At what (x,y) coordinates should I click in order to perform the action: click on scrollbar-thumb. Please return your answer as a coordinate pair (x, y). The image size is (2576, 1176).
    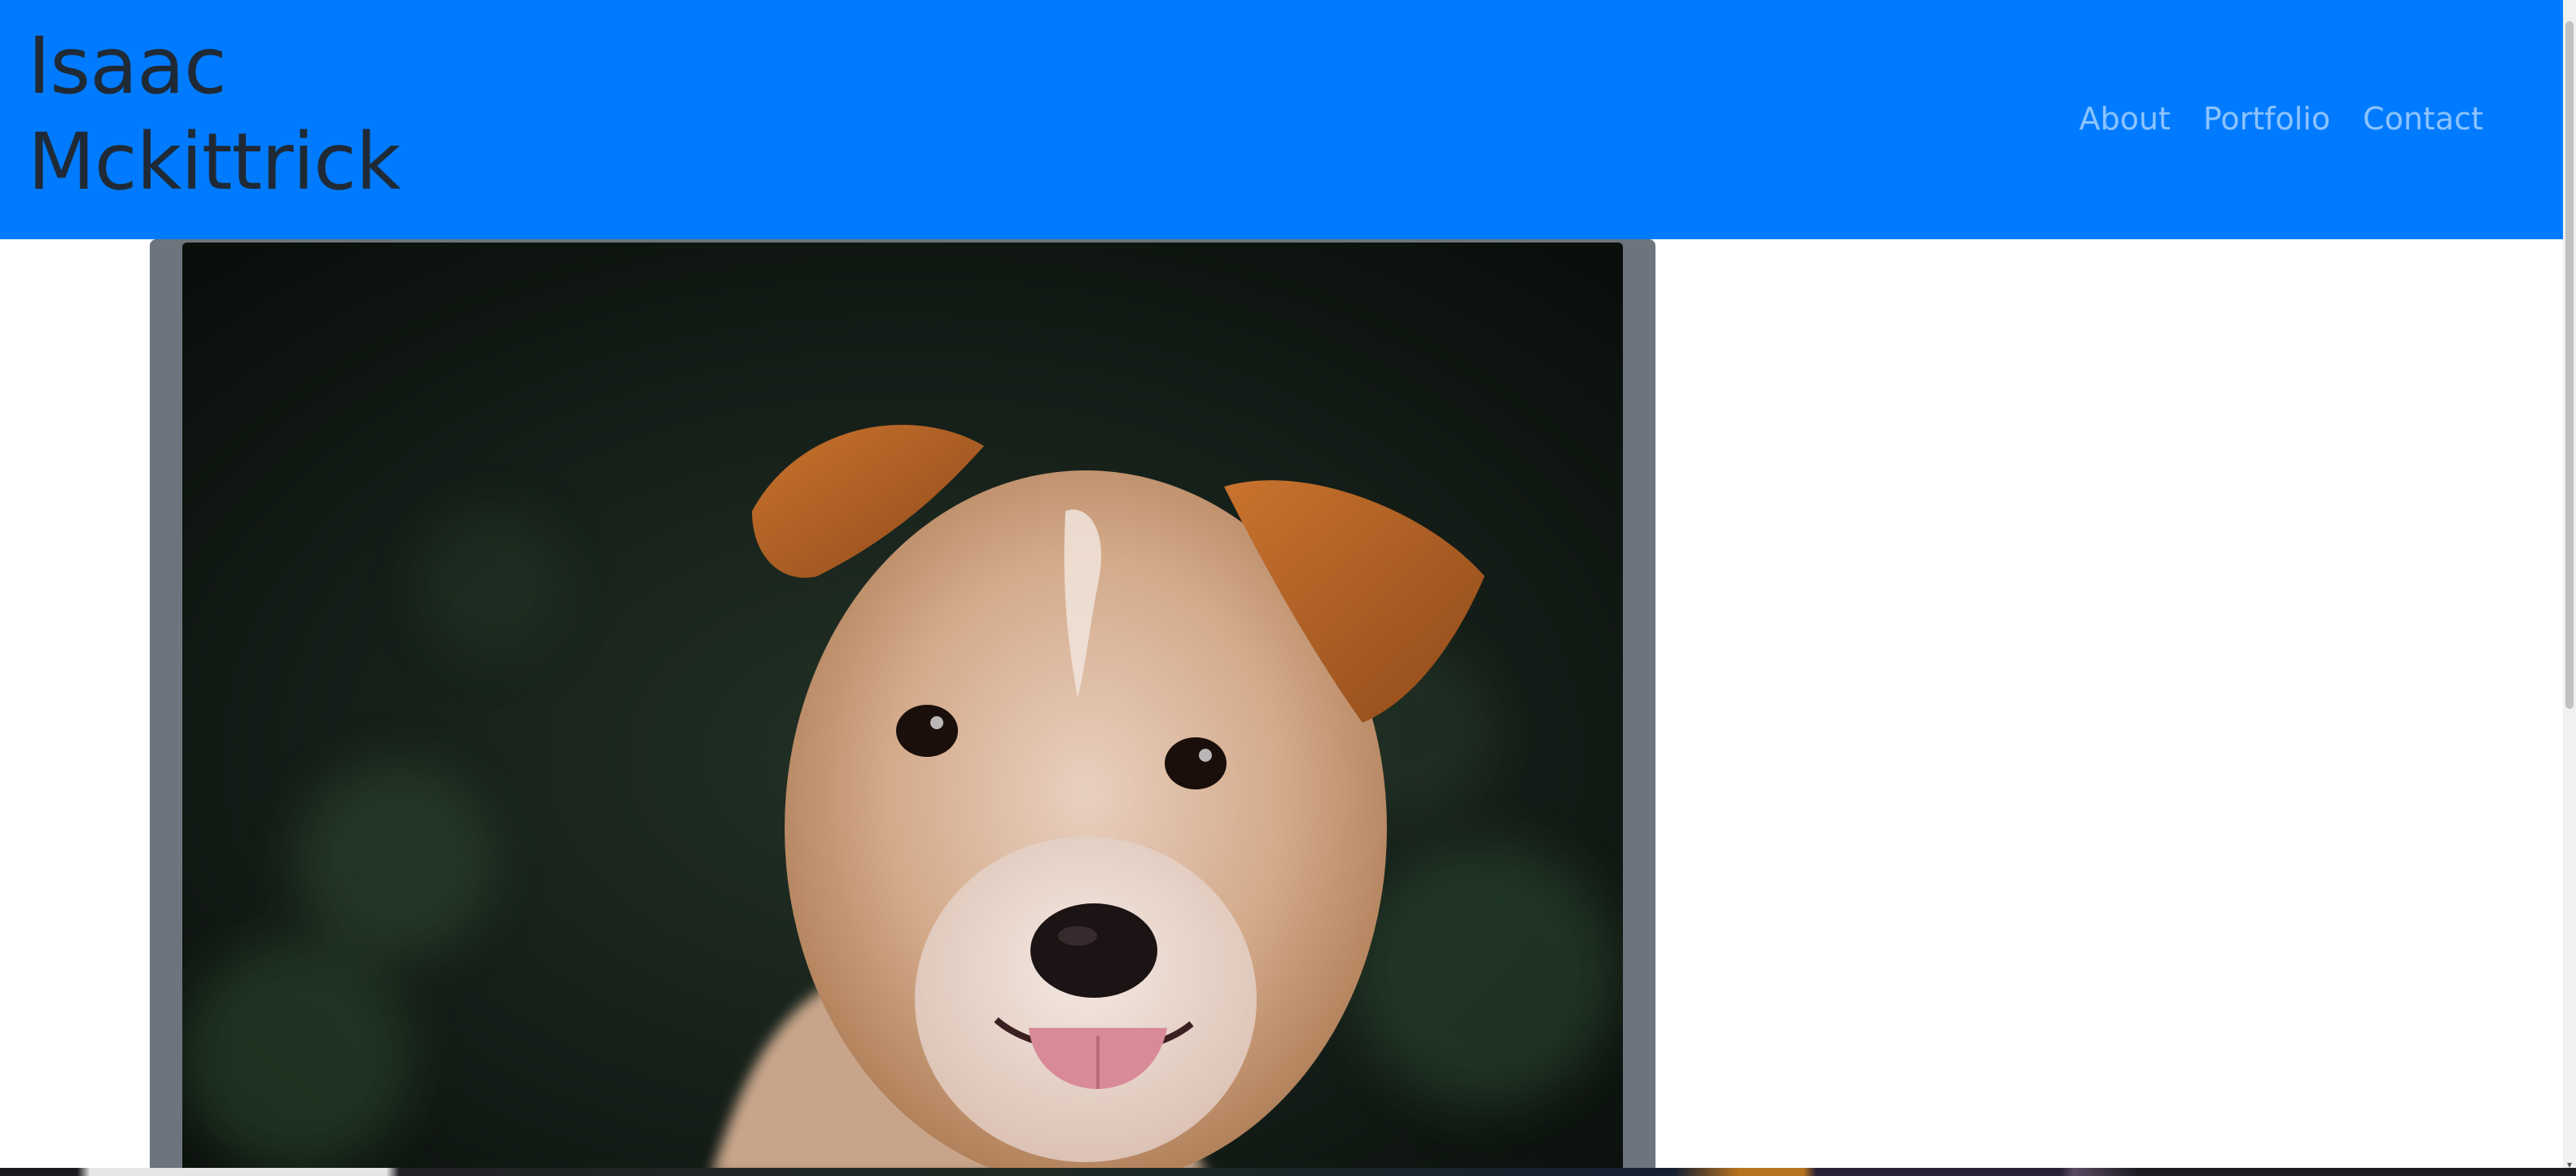
    Looking at the image, I should click on (2569, 365).